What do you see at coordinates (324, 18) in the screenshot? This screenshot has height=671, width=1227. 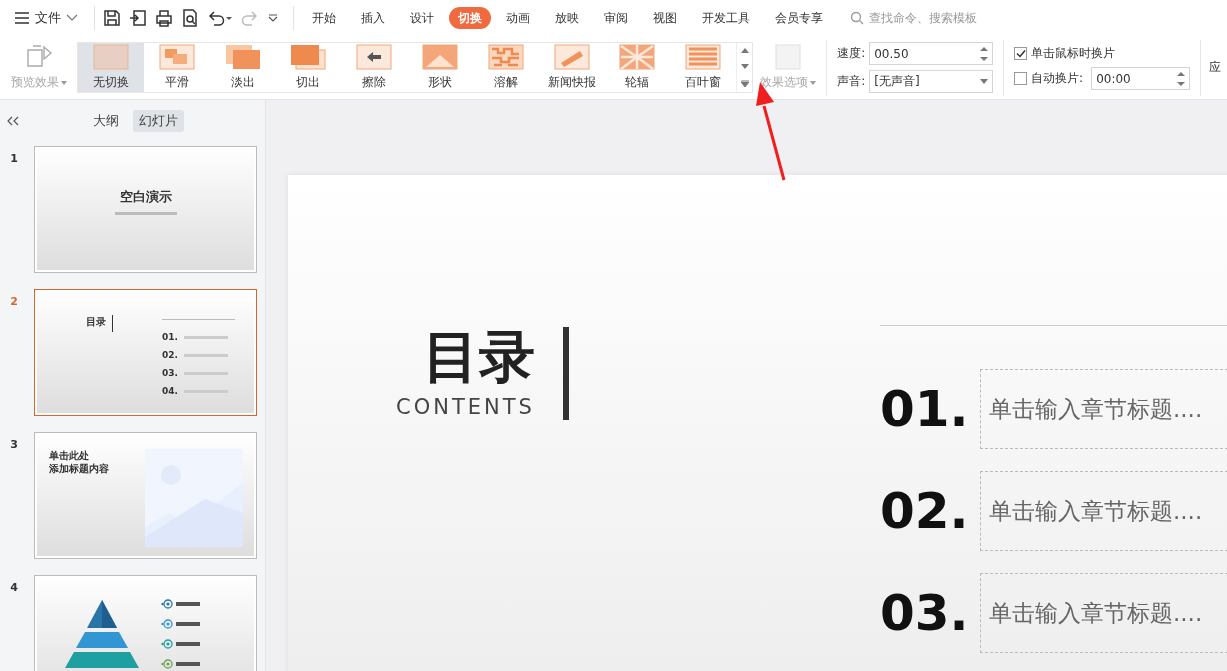 I see `menu-tab: 开始` at bounding box center [324, 18].